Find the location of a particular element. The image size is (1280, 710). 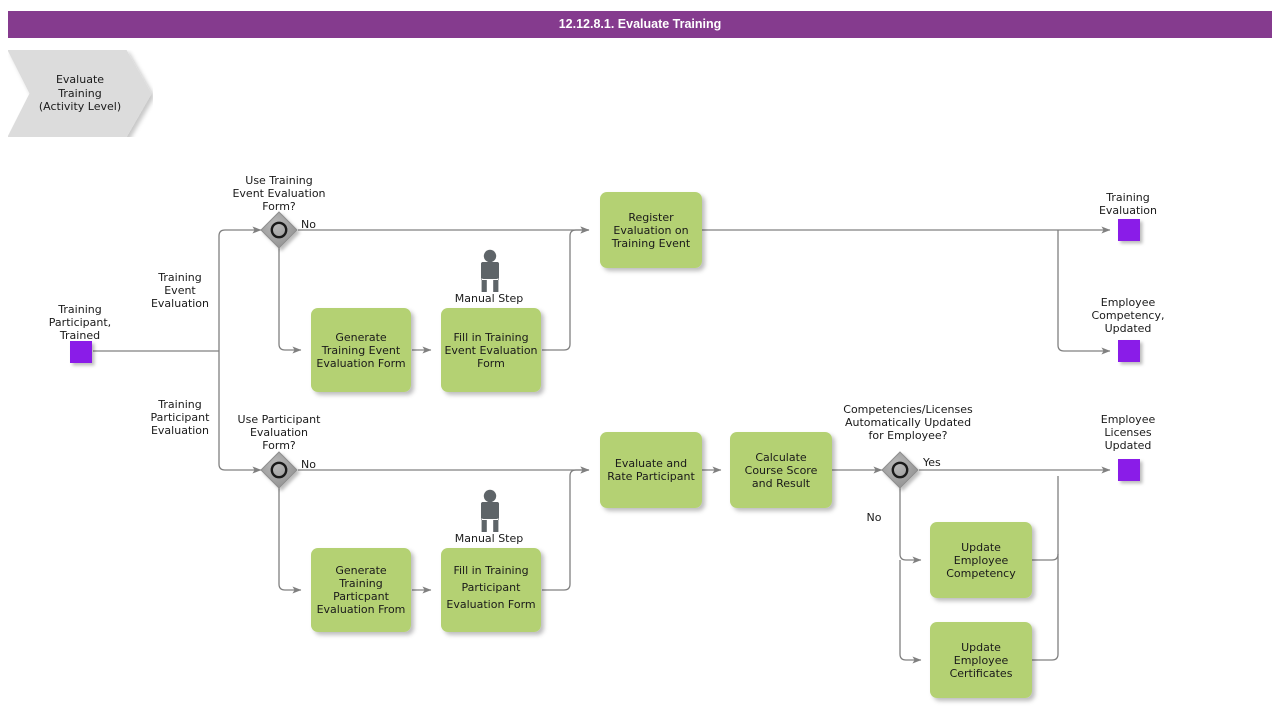

data-object-label-line-2: Evaluation is located at coordinates (1128, 210).